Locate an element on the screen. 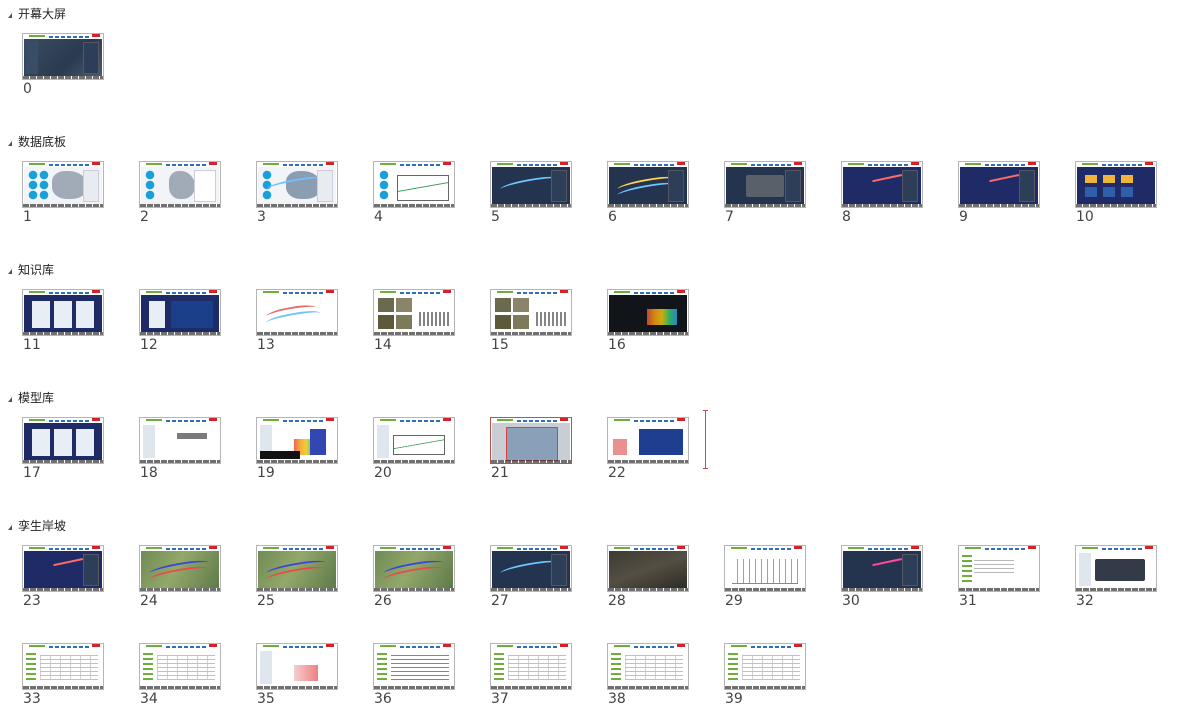 This screenshot has width=1182, height=717. slide-thumbnail-17: 17 is located at coordinates (63, 449).